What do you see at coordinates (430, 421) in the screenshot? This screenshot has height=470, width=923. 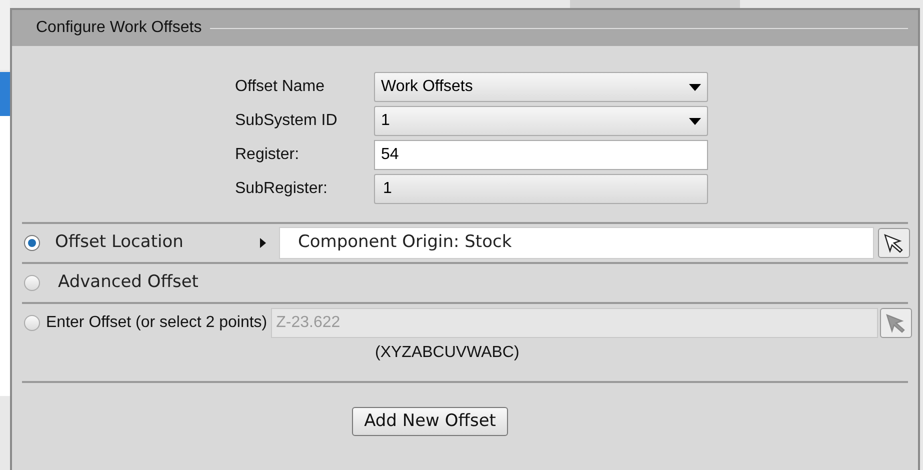 I see `add-offset-button: Add New Offset` at bounding box center [430, 421].